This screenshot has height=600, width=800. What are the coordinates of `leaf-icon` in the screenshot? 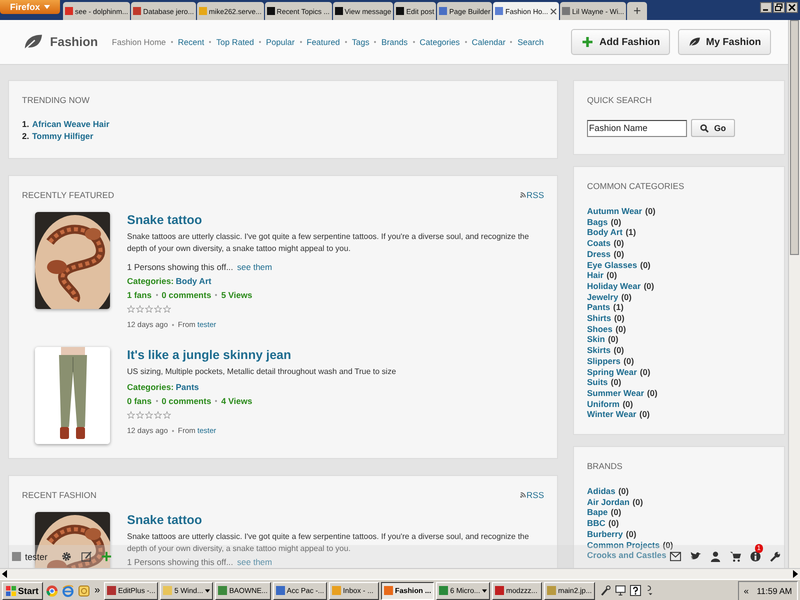 It's located at (694, 42).